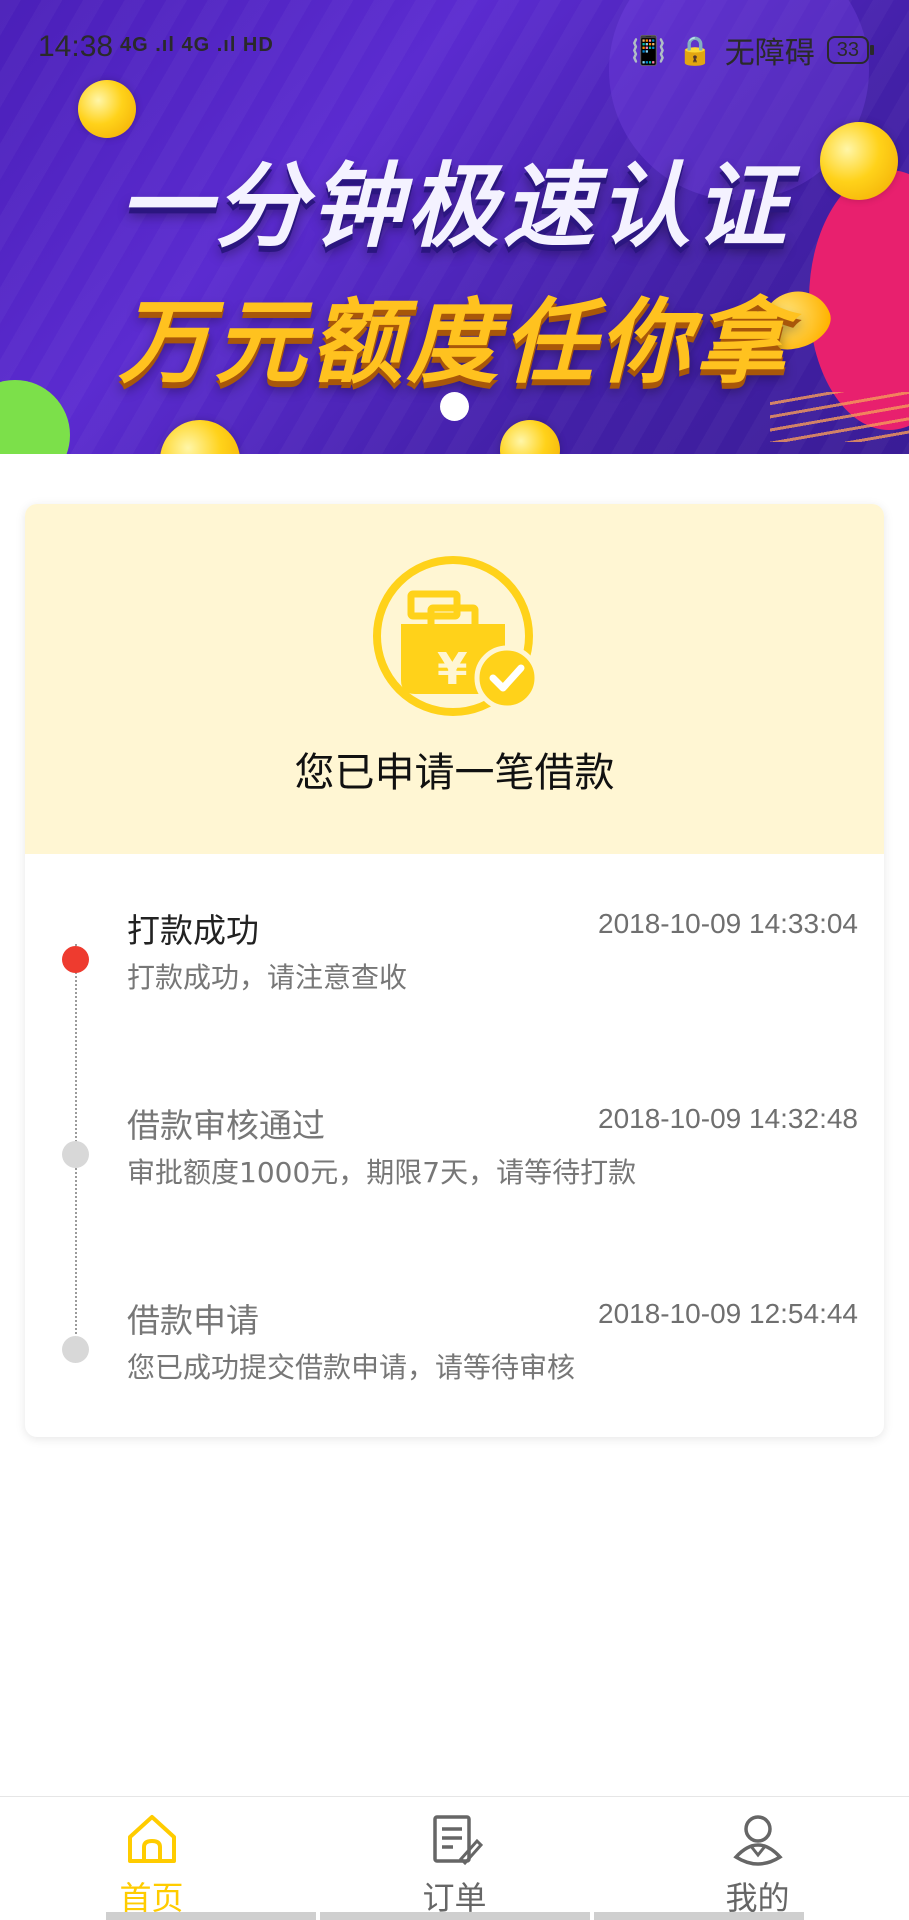 This screenshot has height=1920, width=909. I want to click on timeline-item-time: 2018-10-09 12:54:44, so click(728, 1313).